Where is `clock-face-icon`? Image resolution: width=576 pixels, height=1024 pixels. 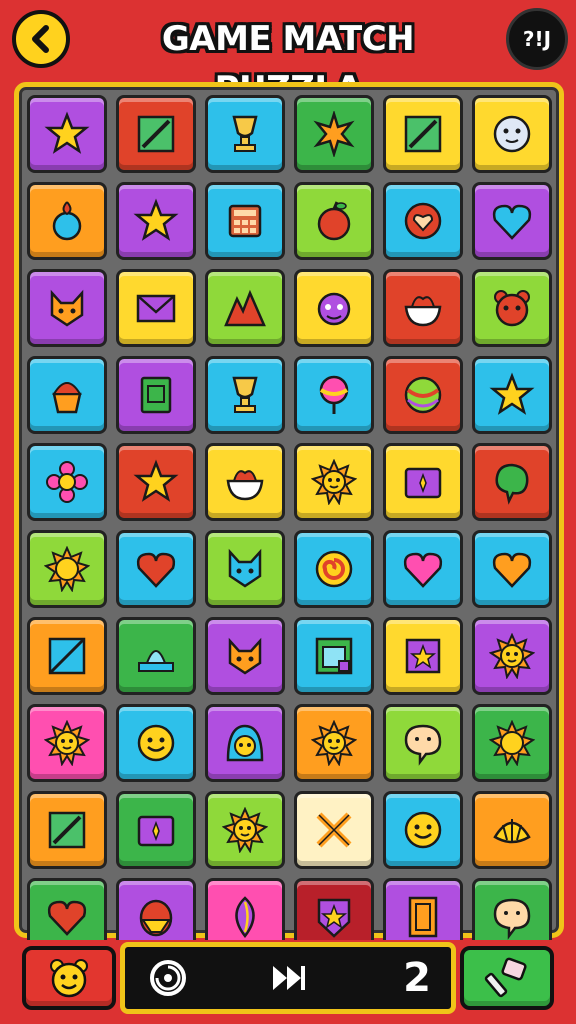 clock-face-icon is located at coordinates (512, 134).